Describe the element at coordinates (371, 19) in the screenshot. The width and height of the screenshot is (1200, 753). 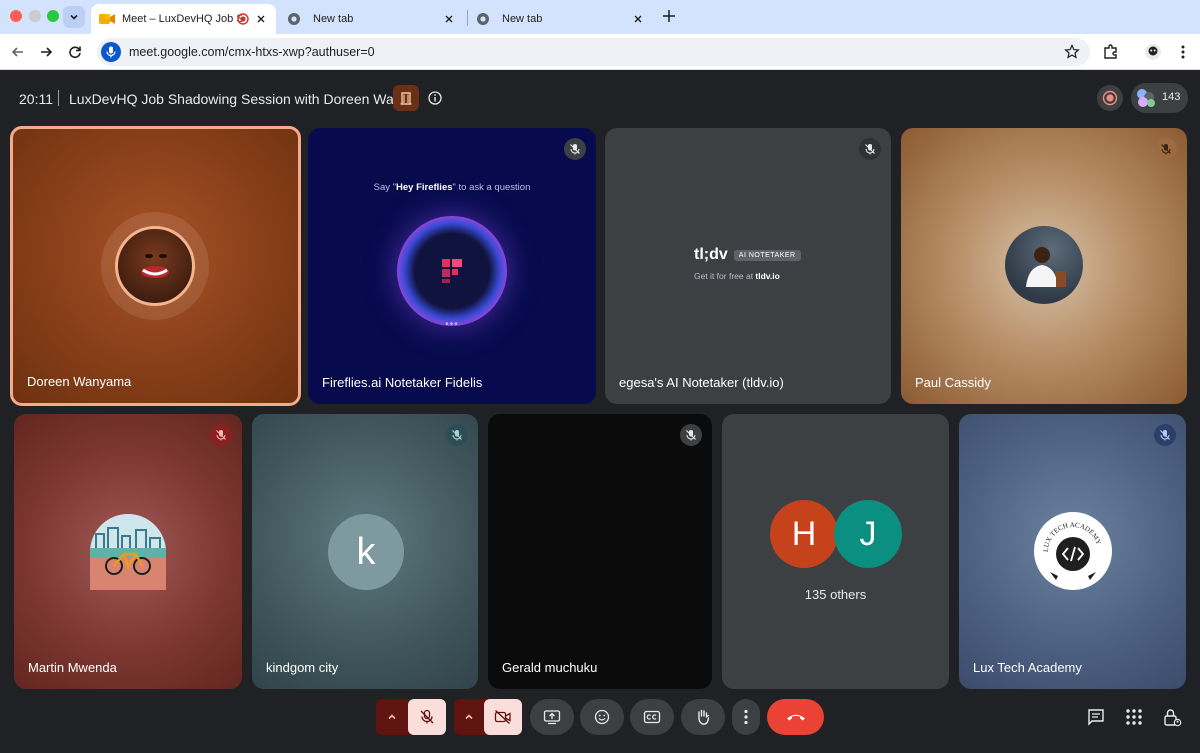
I see `tab-new-tab-1: New tab` at that location.